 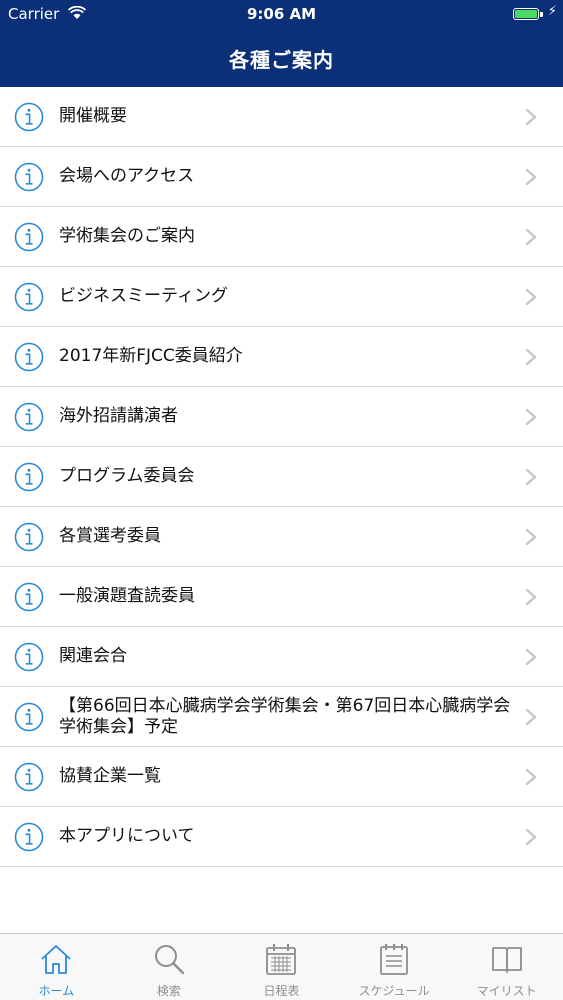 I want to click on list-item-label: 【第66回日本心臓病学会学術集会・第67回日本心臓病学会学術集会】予定, so click(x=285, y=716).